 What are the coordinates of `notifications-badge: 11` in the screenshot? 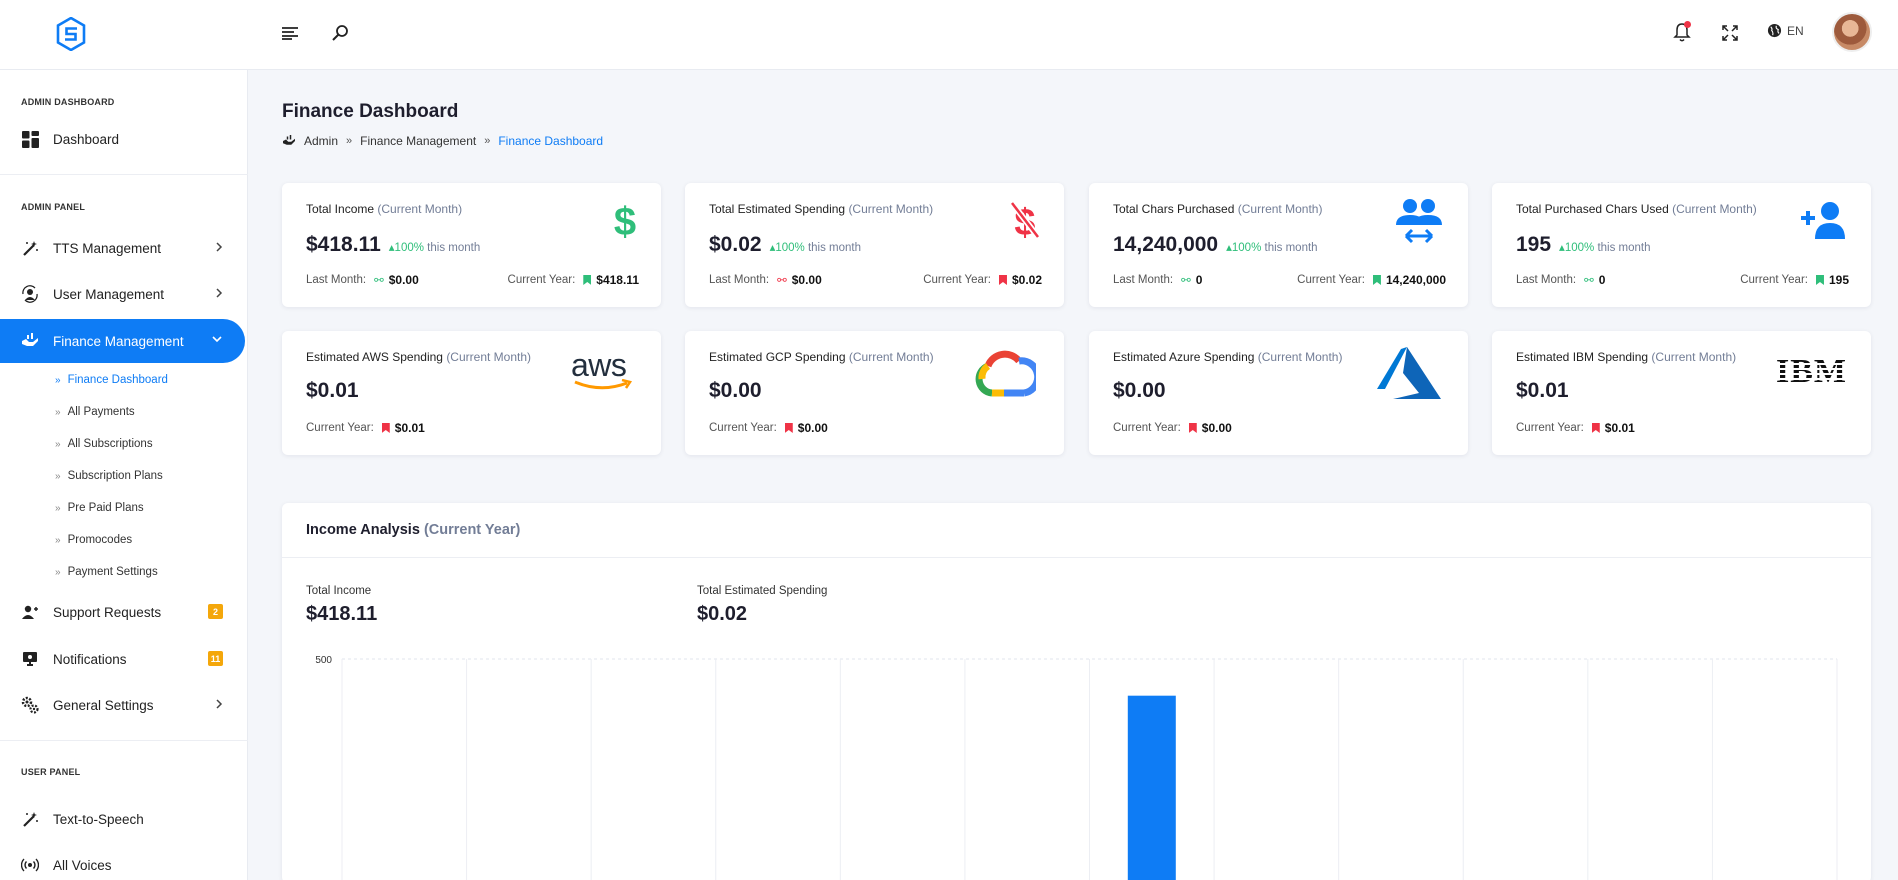 It's located at (215, 658).